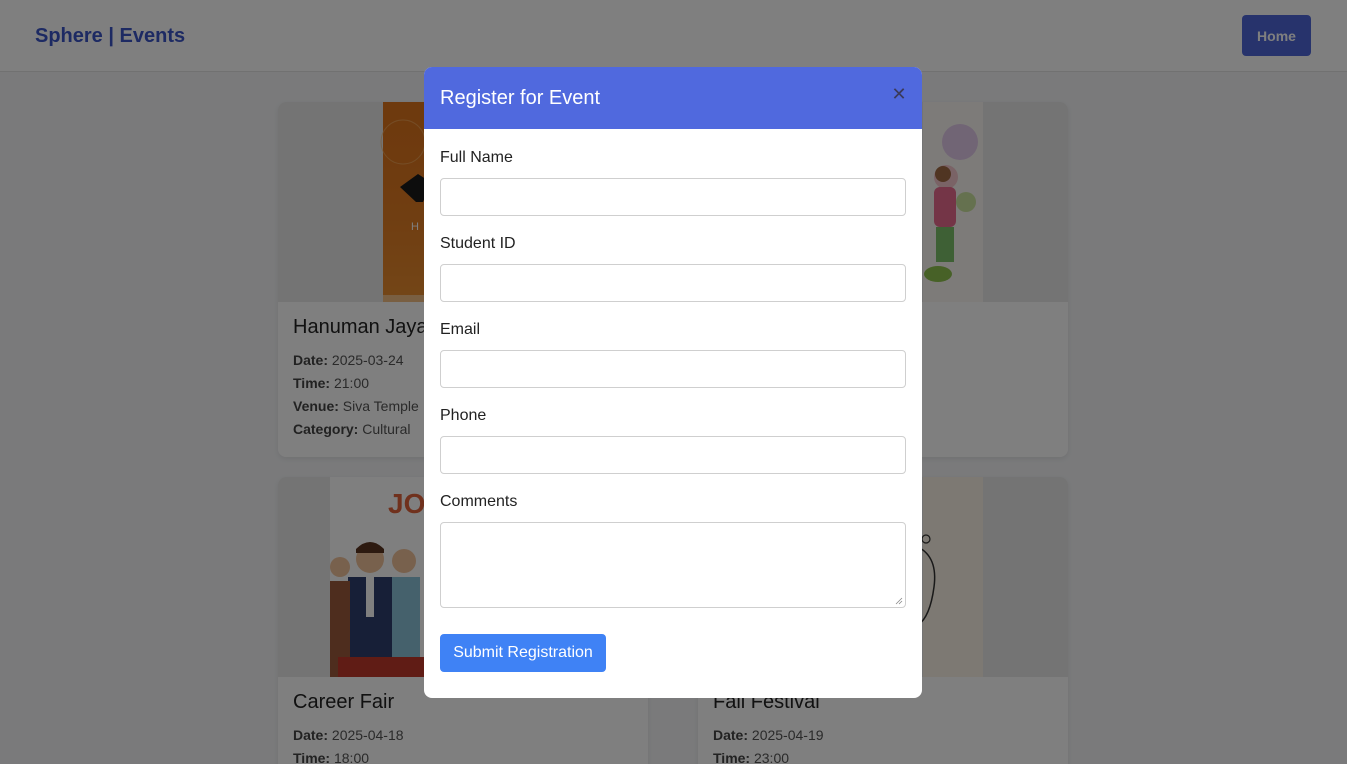  What do you see at coordinates (476, 157) in the screenshot?
I see `full-name-label: Full Name` at bounding box center [476, 157].